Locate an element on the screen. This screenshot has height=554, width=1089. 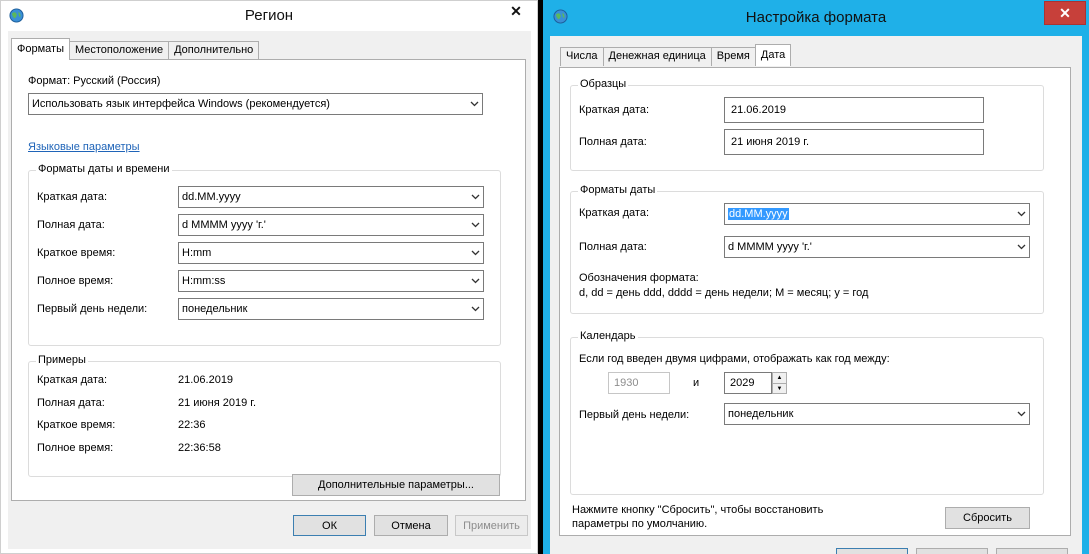
reset-note-line-2: параметры по умолчанию. is located at coordinates (640, 524).